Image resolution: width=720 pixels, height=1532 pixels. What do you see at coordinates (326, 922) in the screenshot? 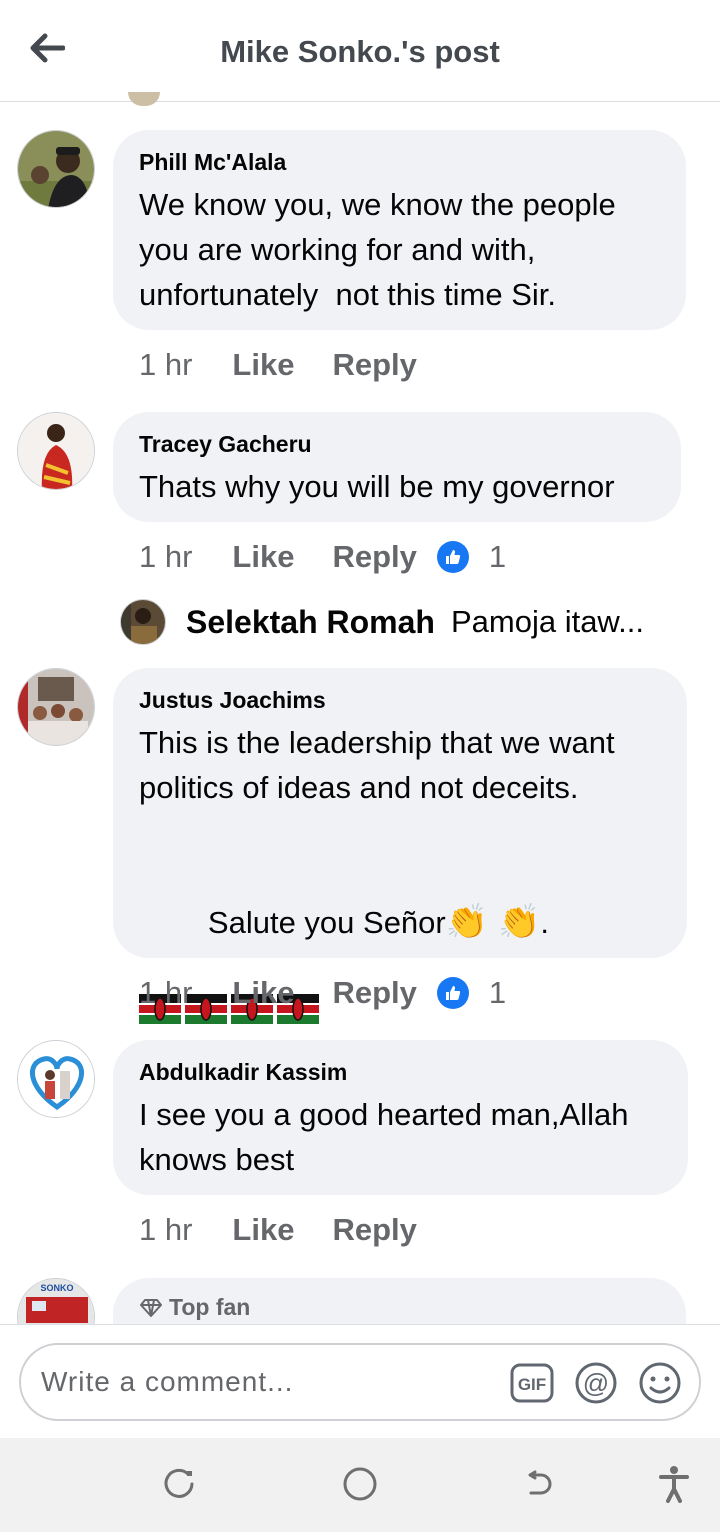
I see `comment-text-salute: Salute you Señor` at bounding box center [326, 922].